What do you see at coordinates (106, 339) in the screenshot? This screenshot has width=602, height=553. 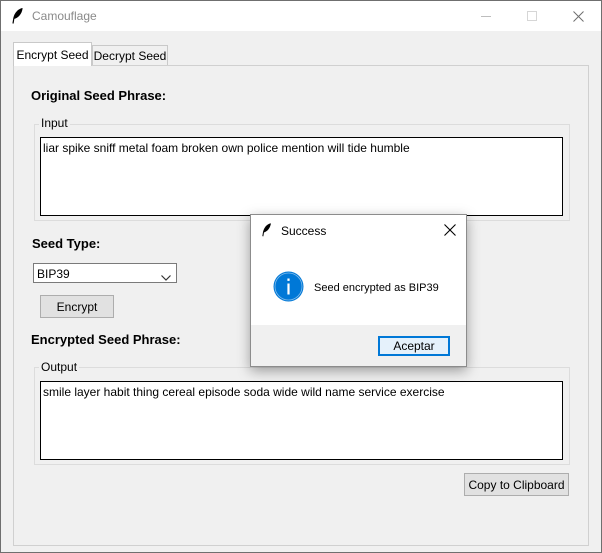 I see `encrypted-seed-heading: Encrypted Seed Phrase:` at bounding box center [106, 339].